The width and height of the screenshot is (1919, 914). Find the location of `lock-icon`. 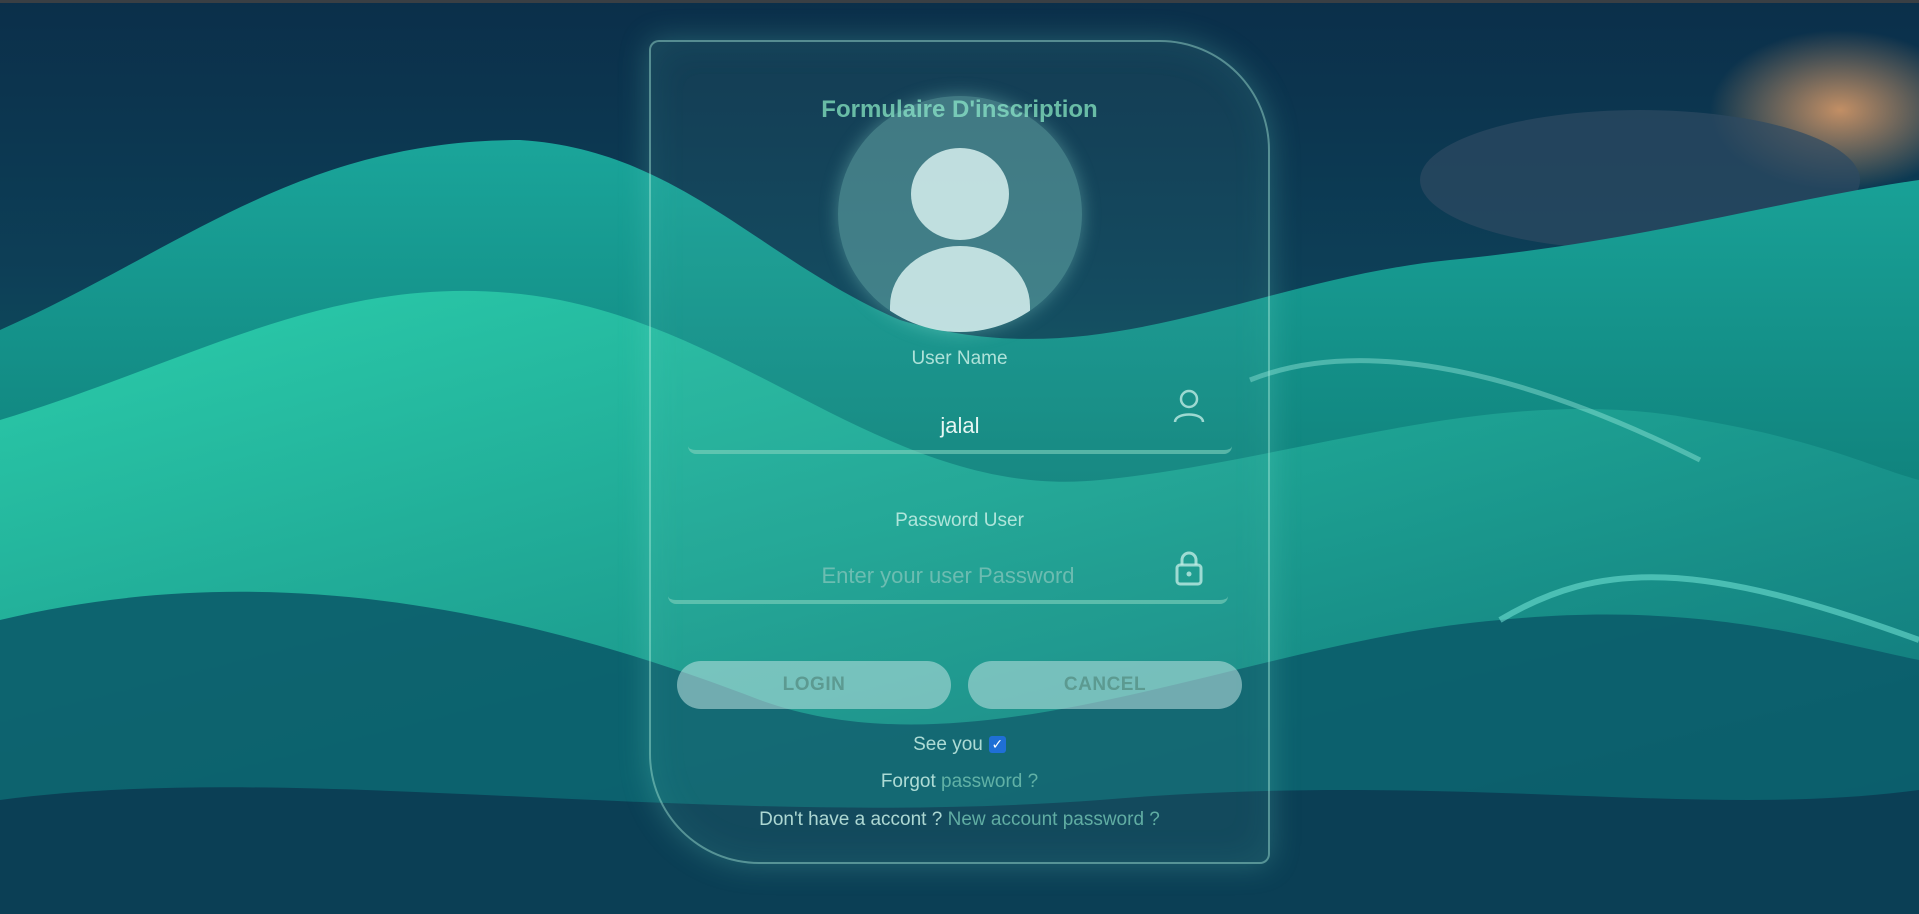

lock-icon is located at coordinates (1189, 571).